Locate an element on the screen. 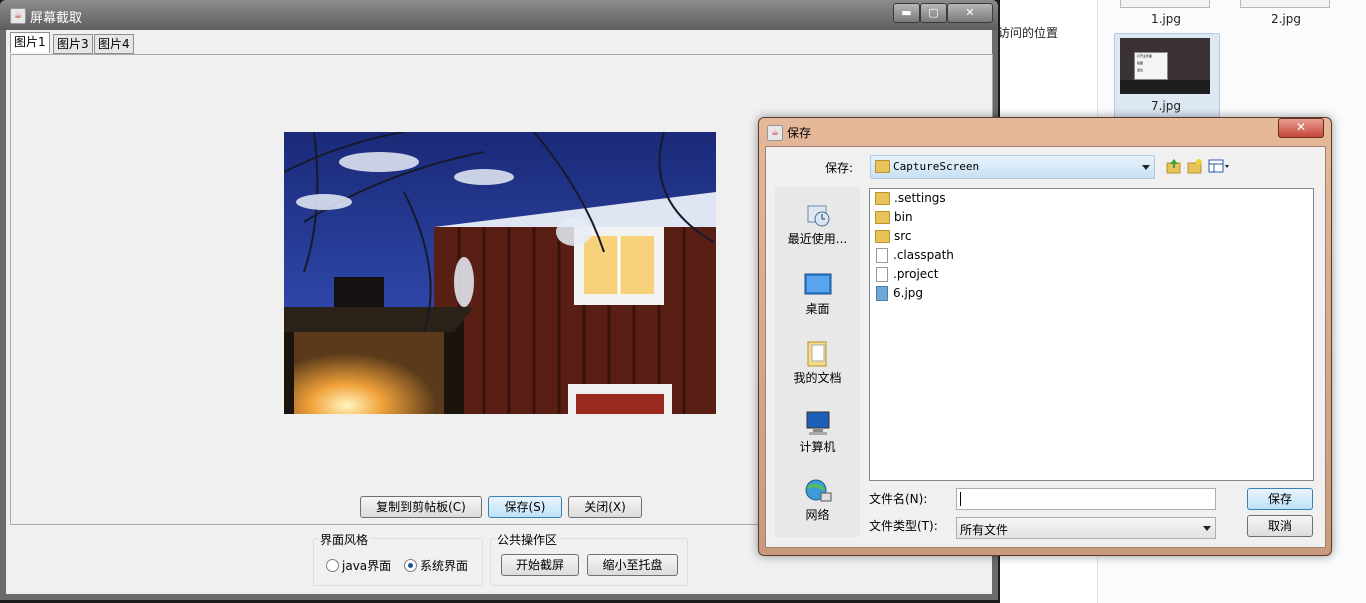 The image size is (1366, 603). file-name: 6.jpg is located at coordinates (908, 293).